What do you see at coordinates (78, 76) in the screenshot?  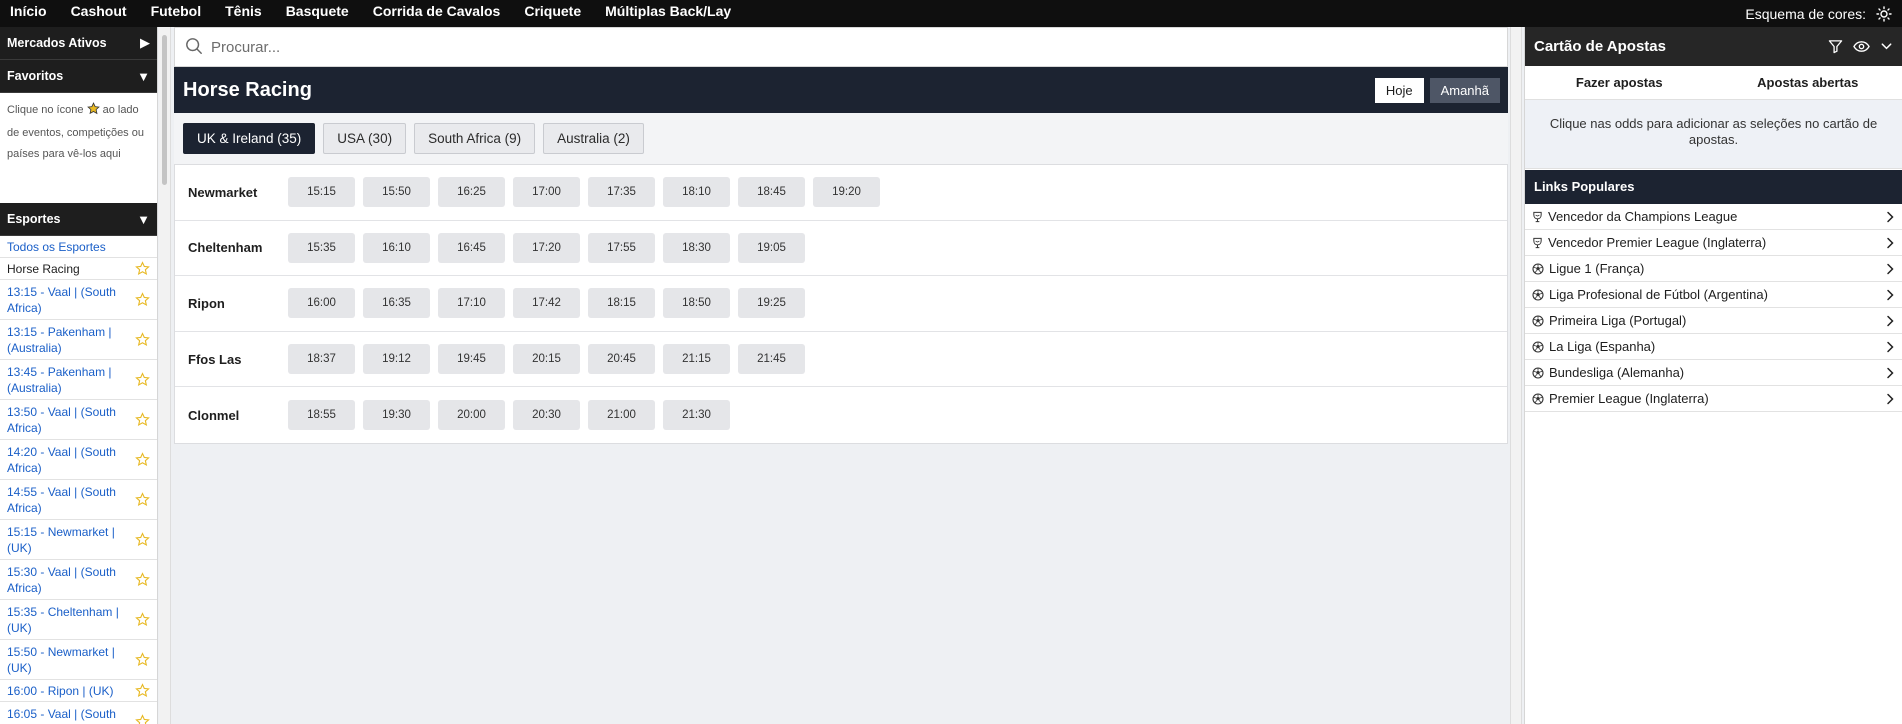 I see `favorites-header: Favoritos ▼` at bounding box center [78, 76].